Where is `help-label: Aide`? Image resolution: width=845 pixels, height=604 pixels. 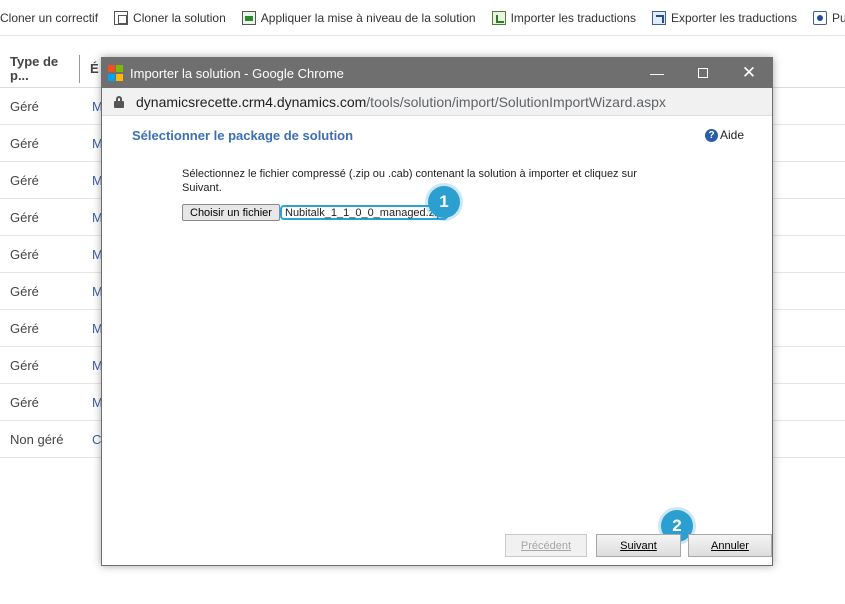 help-label: Aide is located at coordinates (732, 135).